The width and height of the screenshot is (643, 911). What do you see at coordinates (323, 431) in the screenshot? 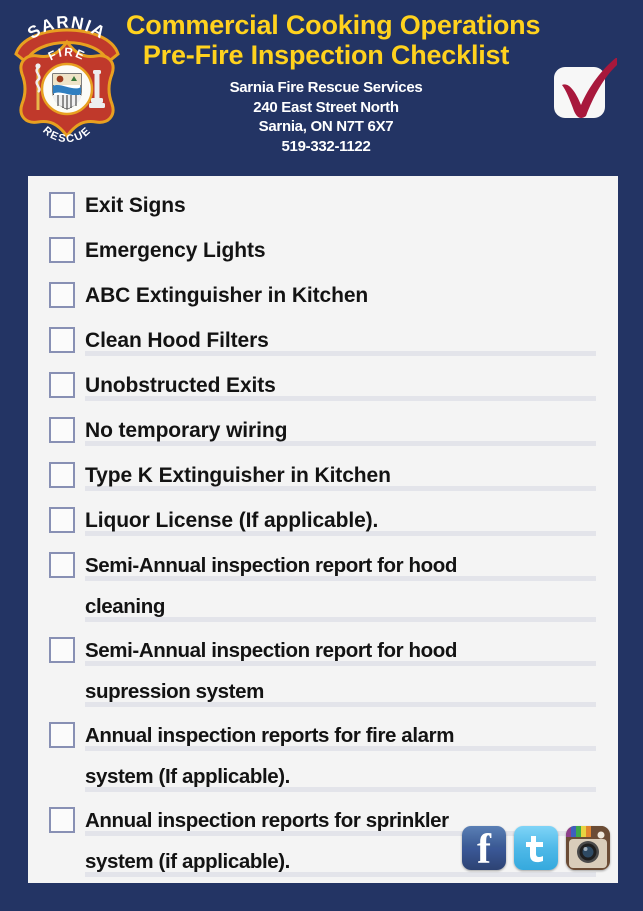
I see `checklist-row: No temporary wiring` at bounding box center [323, 431].